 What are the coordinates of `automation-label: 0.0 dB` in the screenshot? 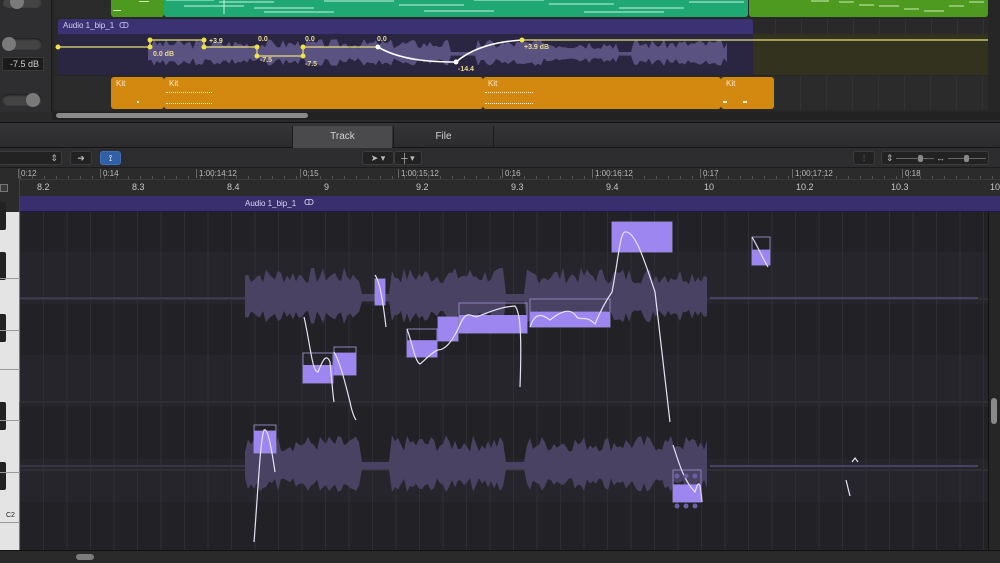 It's located at (164, 54).